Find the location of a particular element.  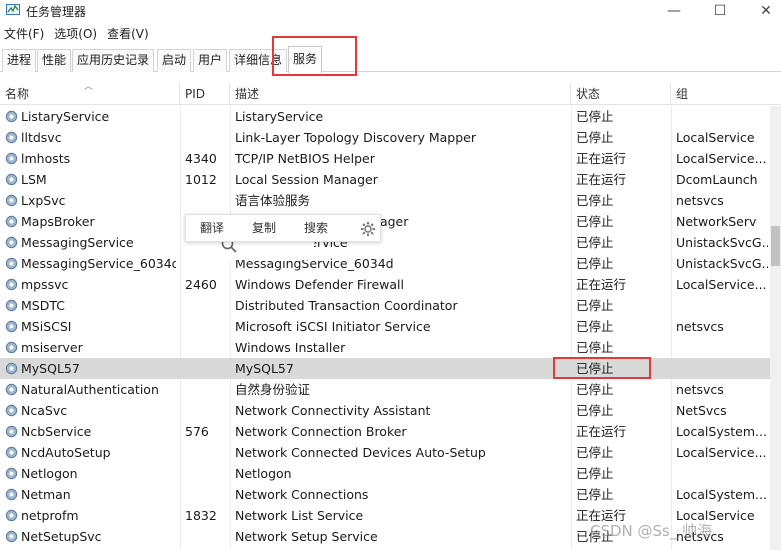

column-header: 名称 PID 描述 状态 组 is located at coordinates (390, 94).